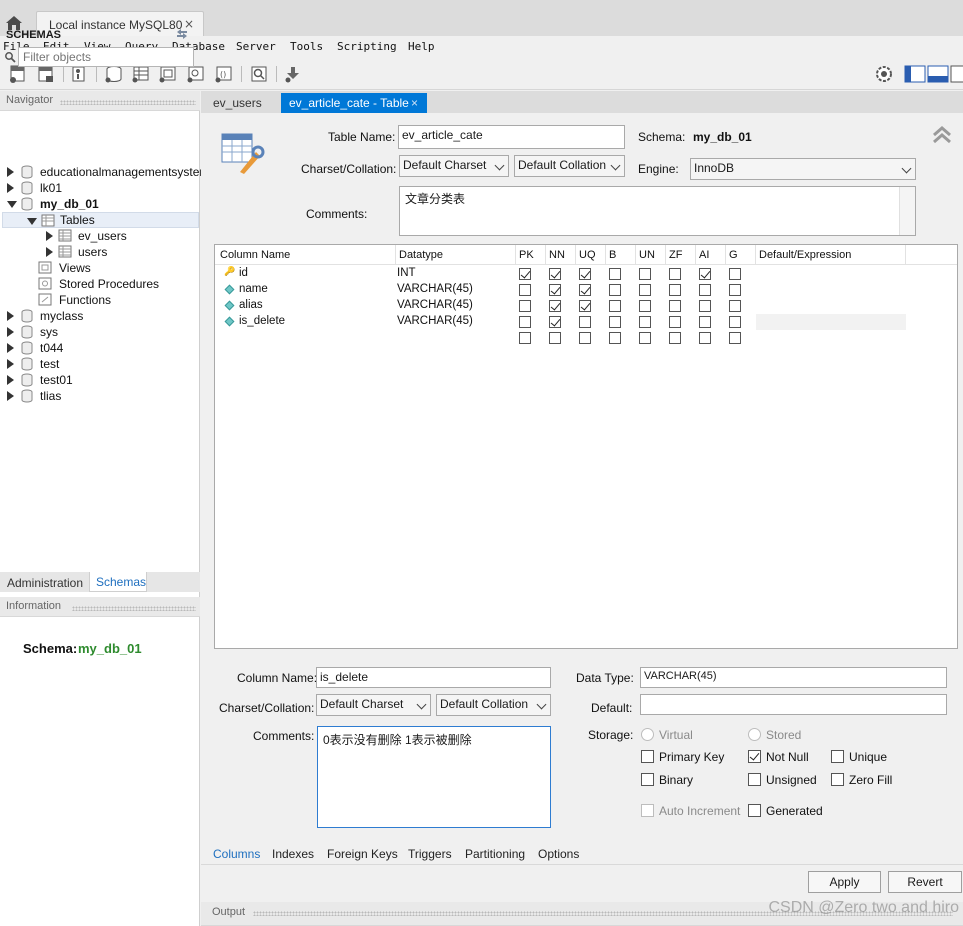 The image size is (963, 926). I want to click on column-name-input: is_delete, so click(433, 677).